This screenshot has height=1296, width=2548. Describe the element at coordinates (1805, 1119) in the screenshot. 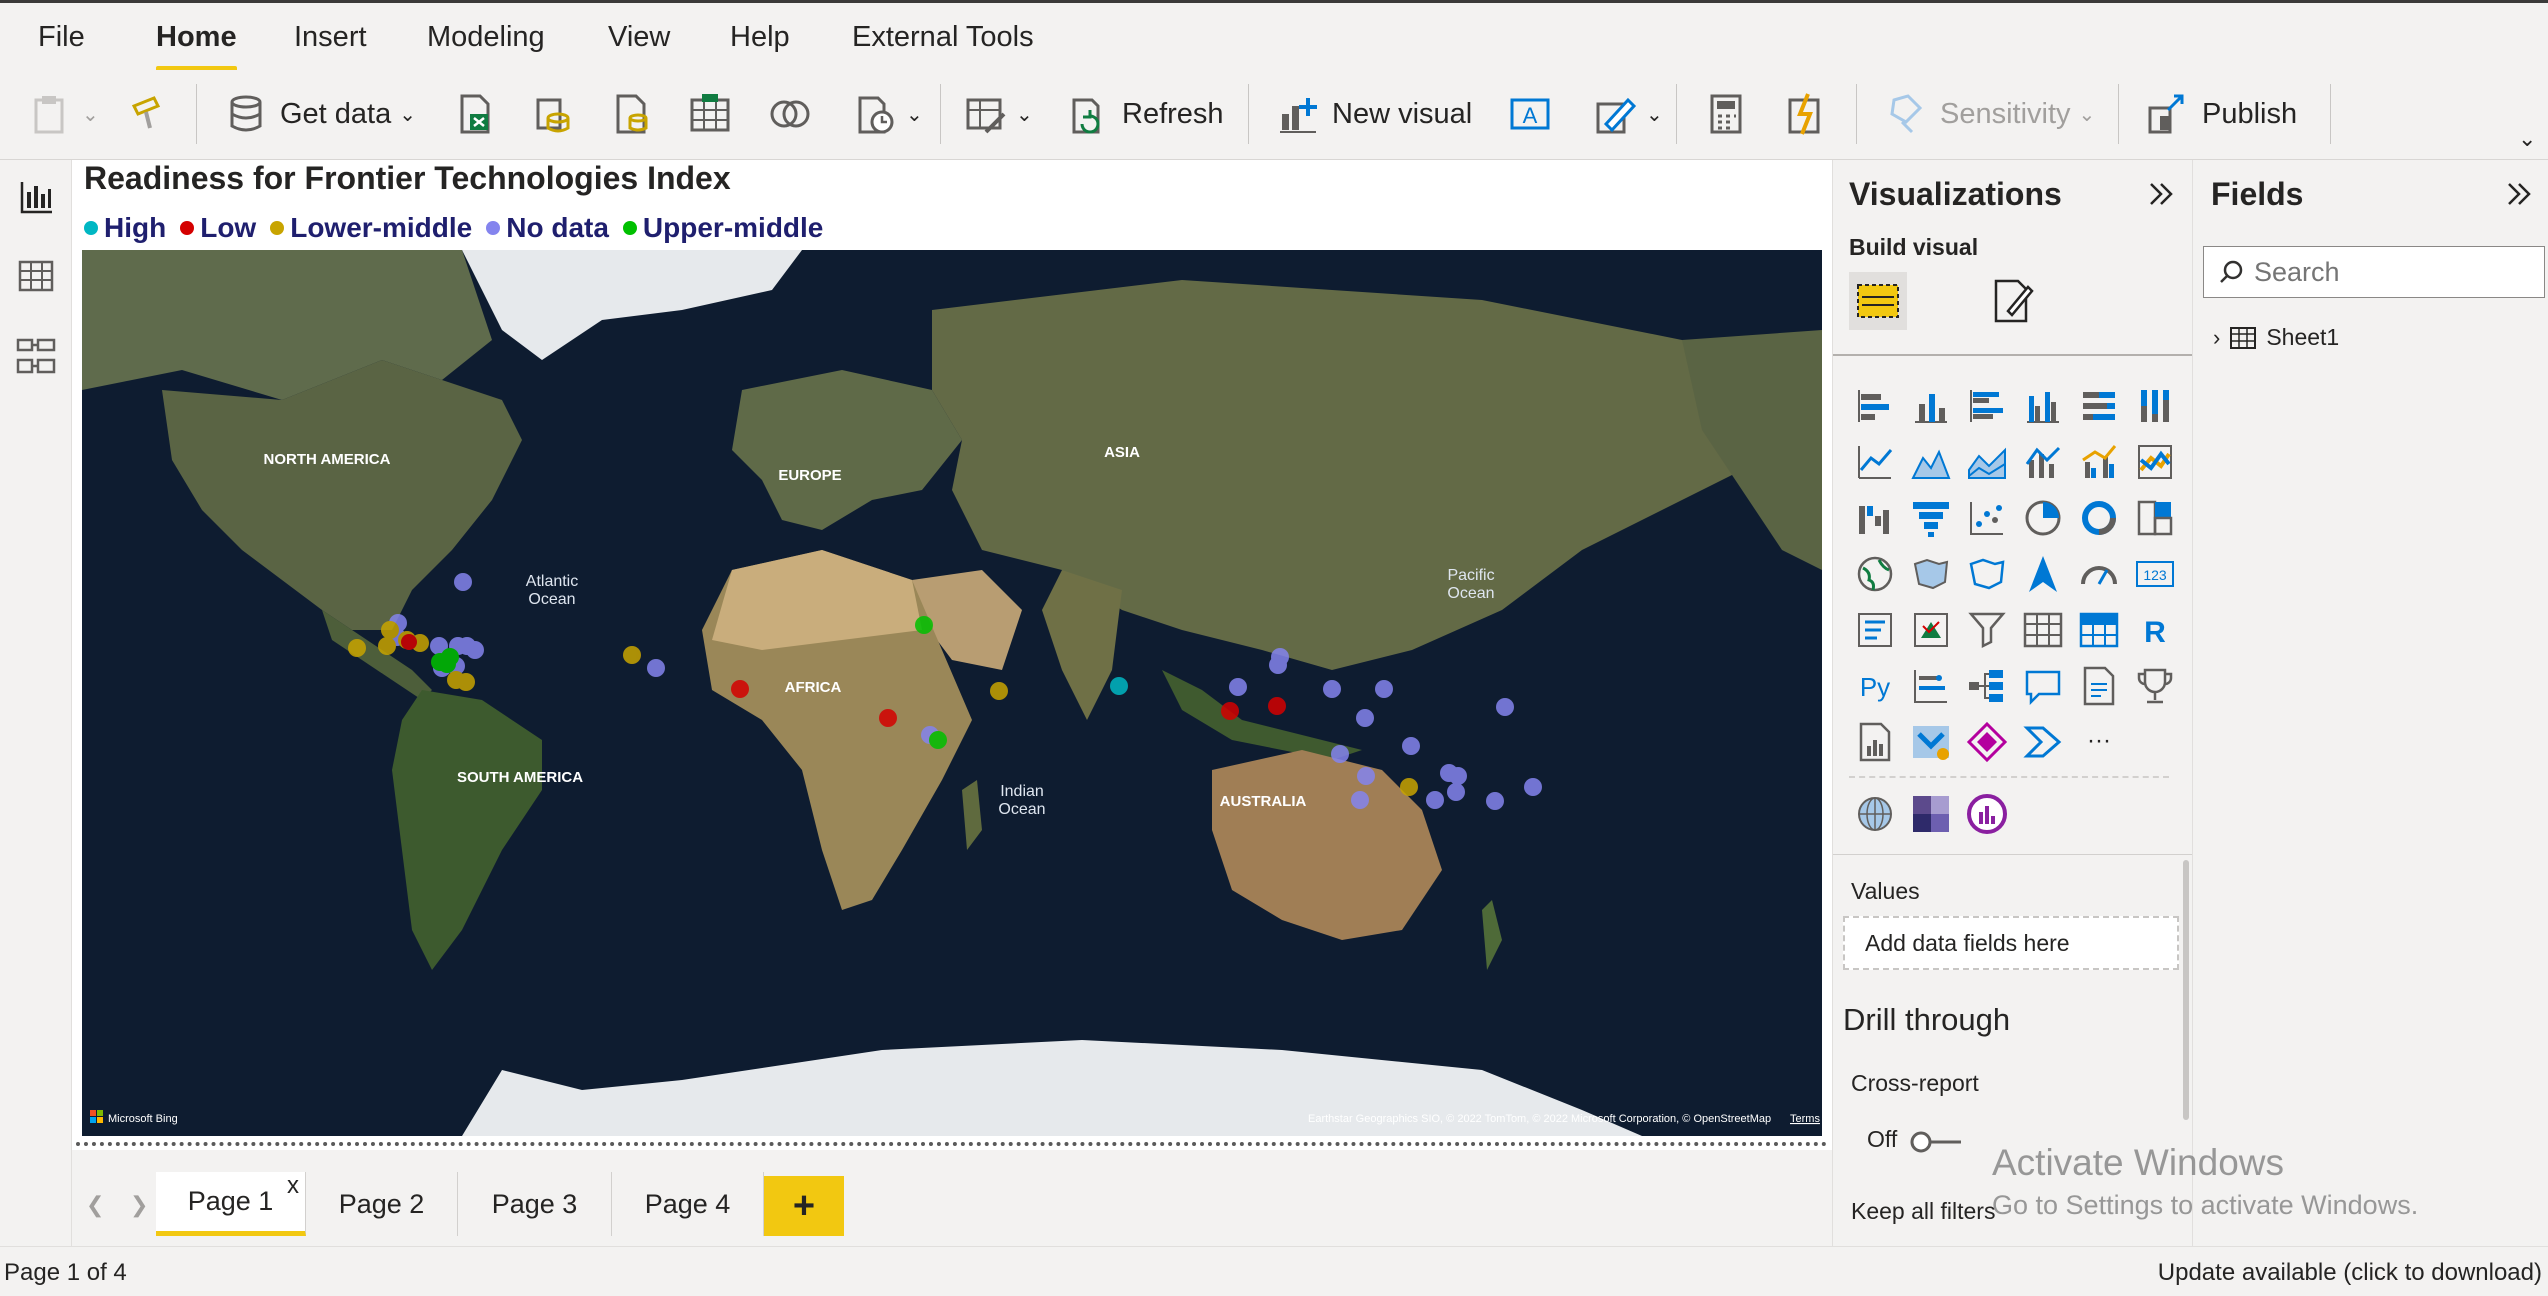

I see `terms-link: Terms` at that location.